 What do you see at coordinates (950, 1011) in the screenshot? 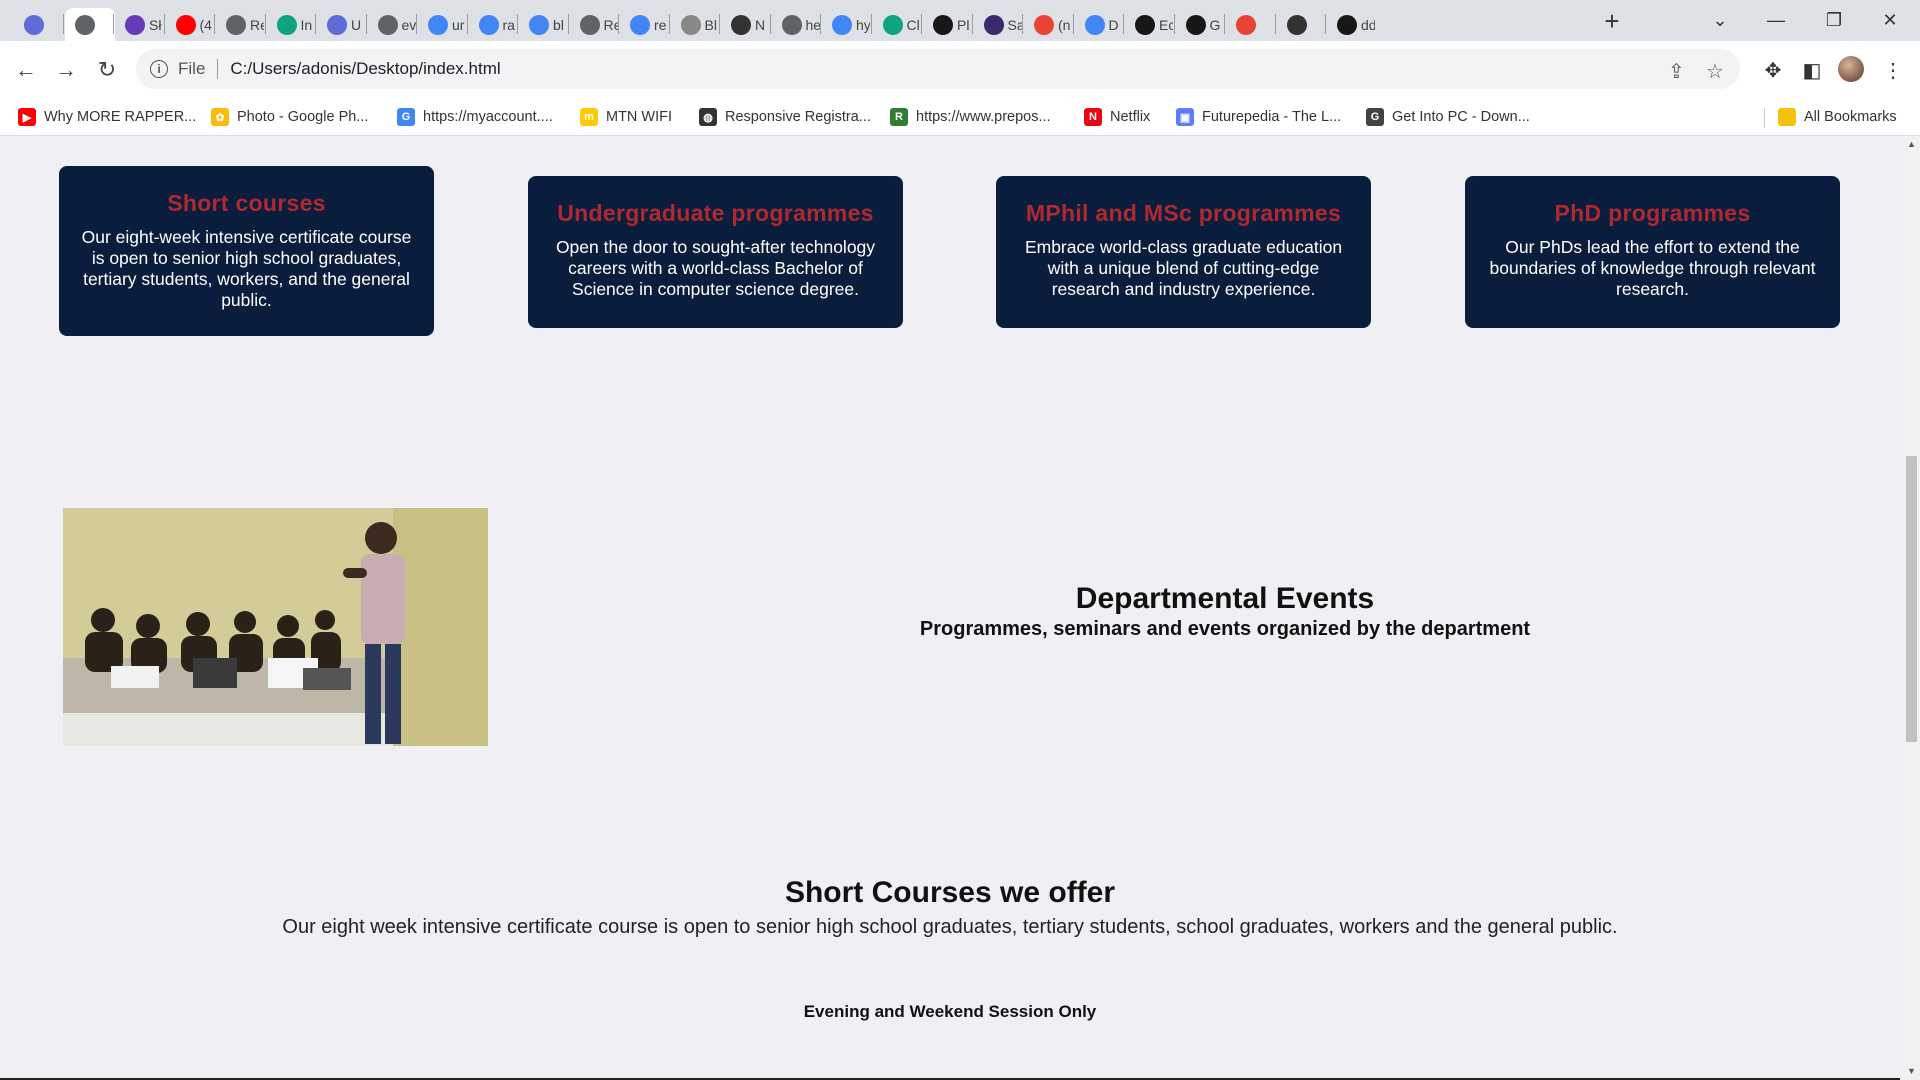
I see `session-note: Evening and Weekend Session Only` at bounding box center [950, 1011].